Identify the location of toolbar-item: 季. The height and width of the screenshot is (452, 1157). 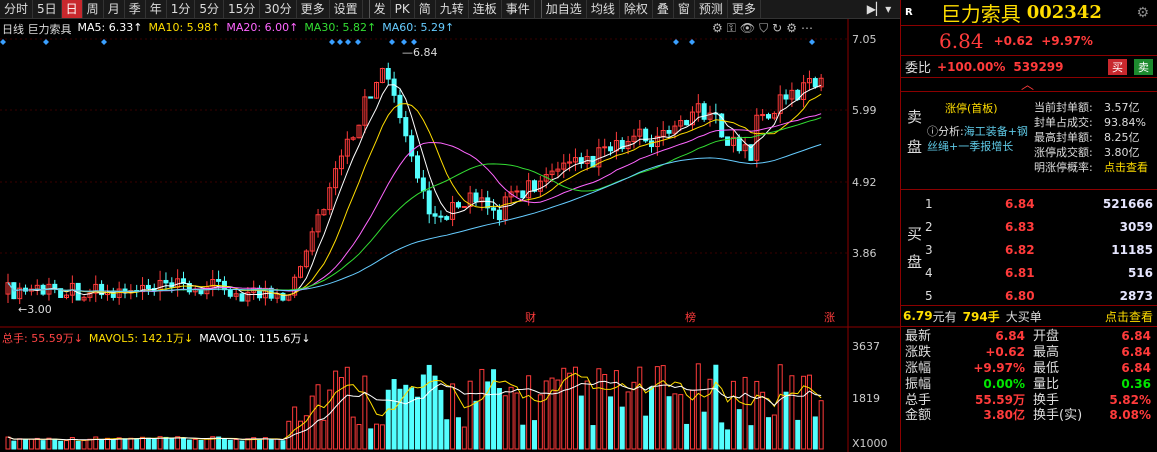
(135, 9).